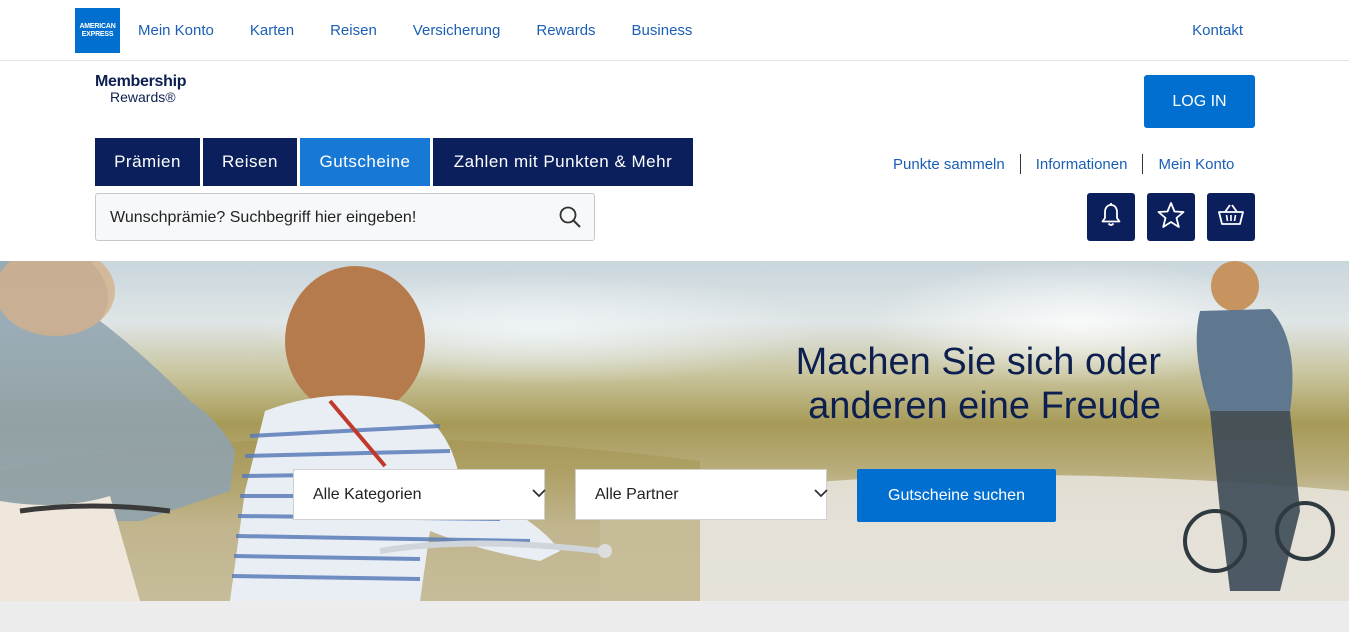 Image resolution: width=1349 pixels, height=632 pixels. Describe the element at coordinates (637, 494) in the screenshot. I see `partner-select-value: Alle Partner` at that location.